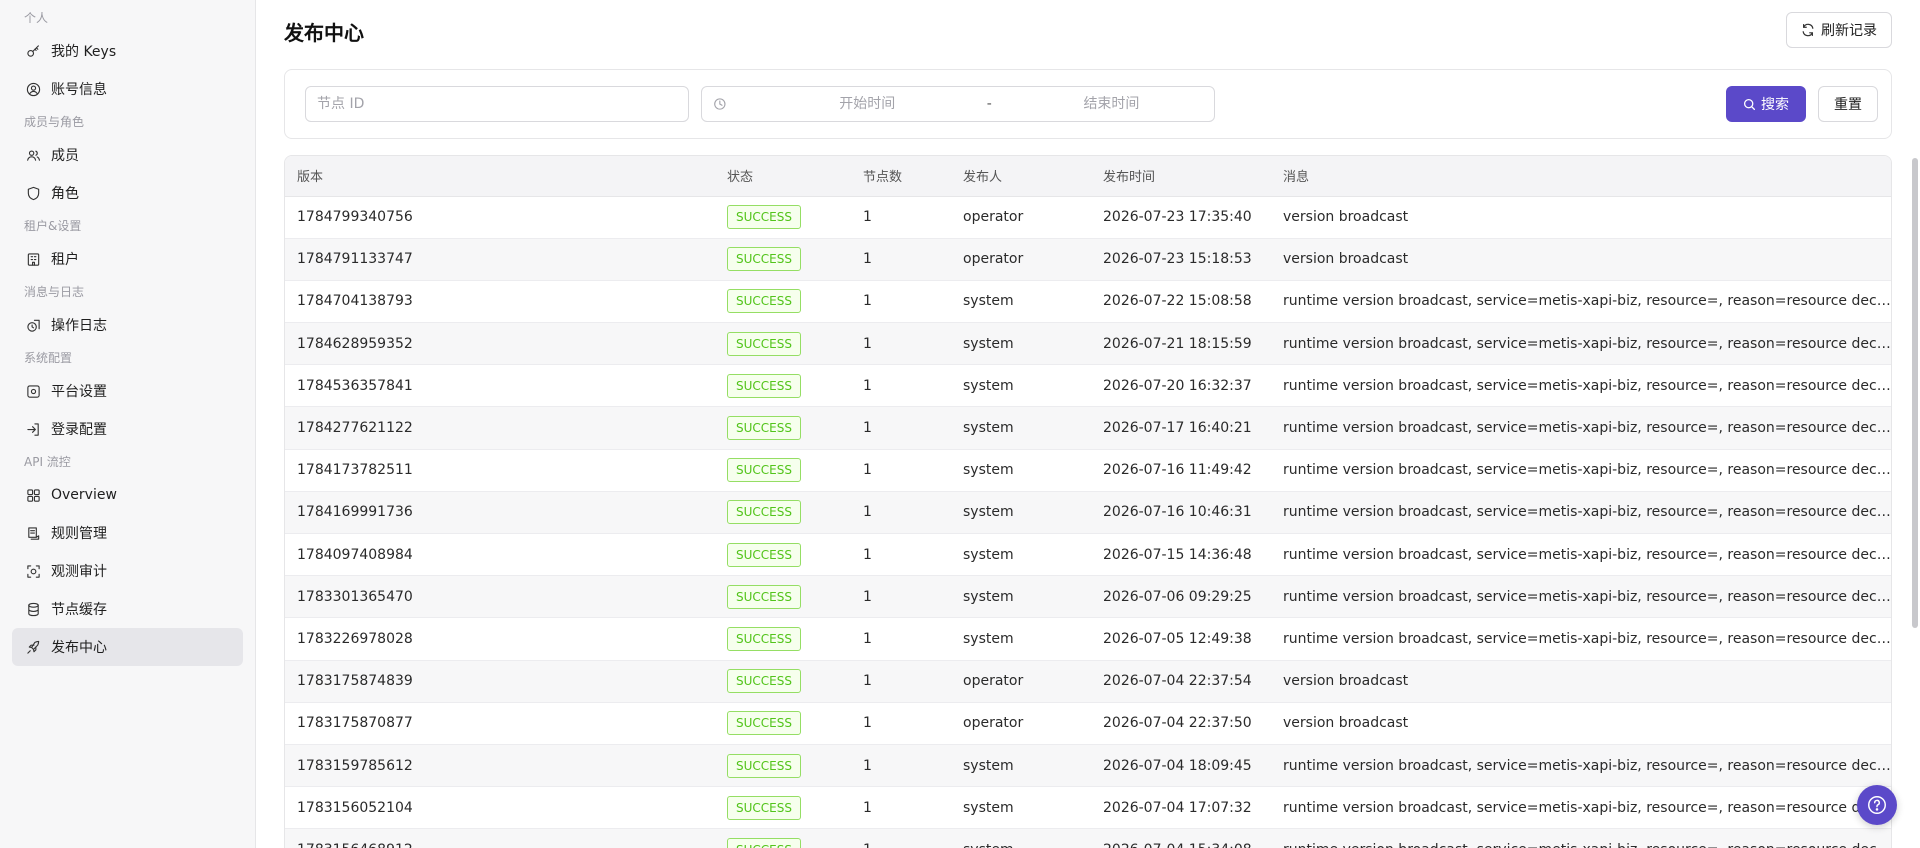 The width and height of the screenshot is (1920, 848). I want to click on cell-time: 2026-07-05 12:49:38, so click(1181, 639).